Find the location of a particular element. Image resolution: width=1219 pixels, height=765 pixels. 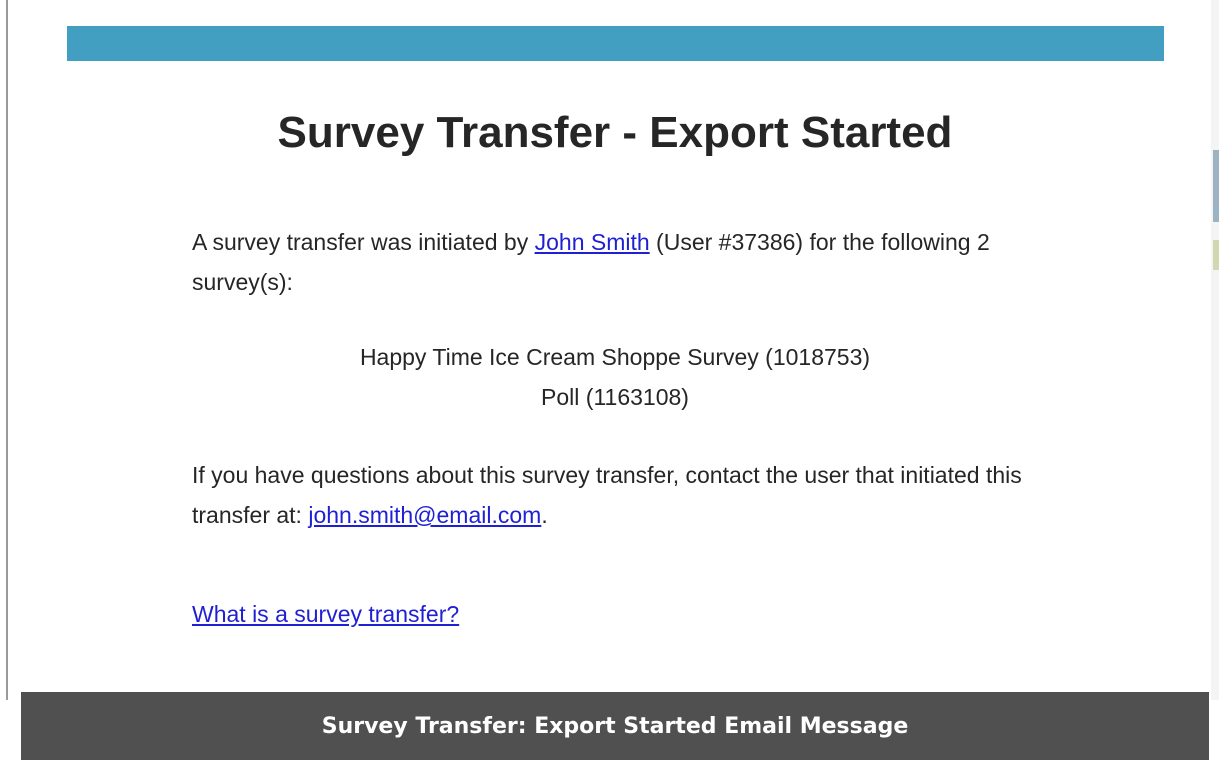

survey-item: Poll (1163108) is located at coordinates (615, 397).